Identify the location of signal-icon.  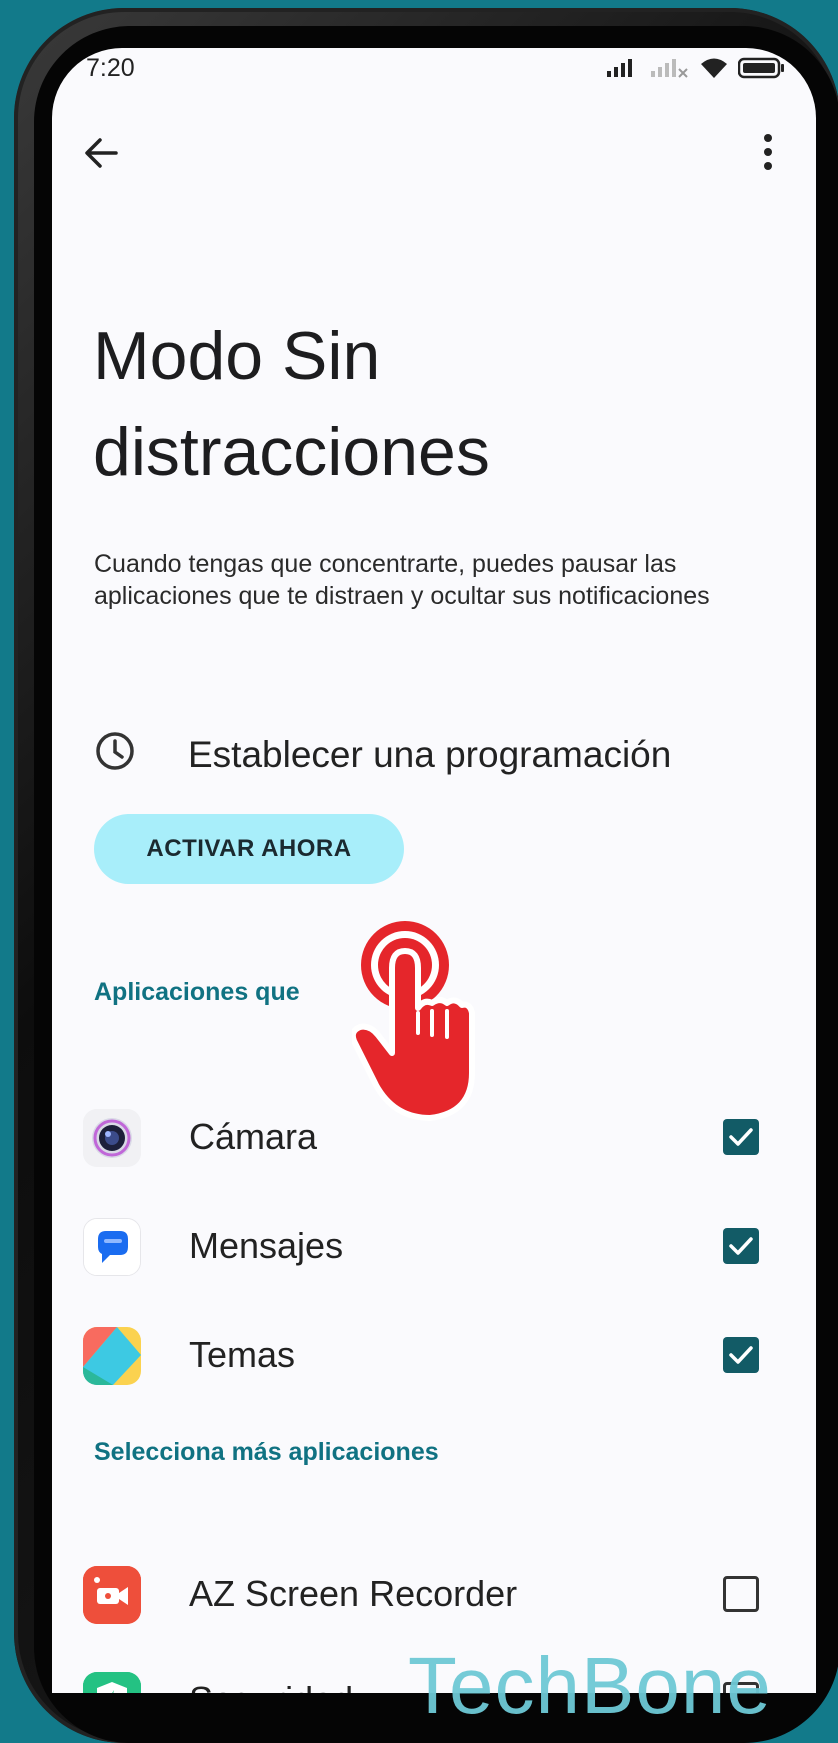
(619, 68).